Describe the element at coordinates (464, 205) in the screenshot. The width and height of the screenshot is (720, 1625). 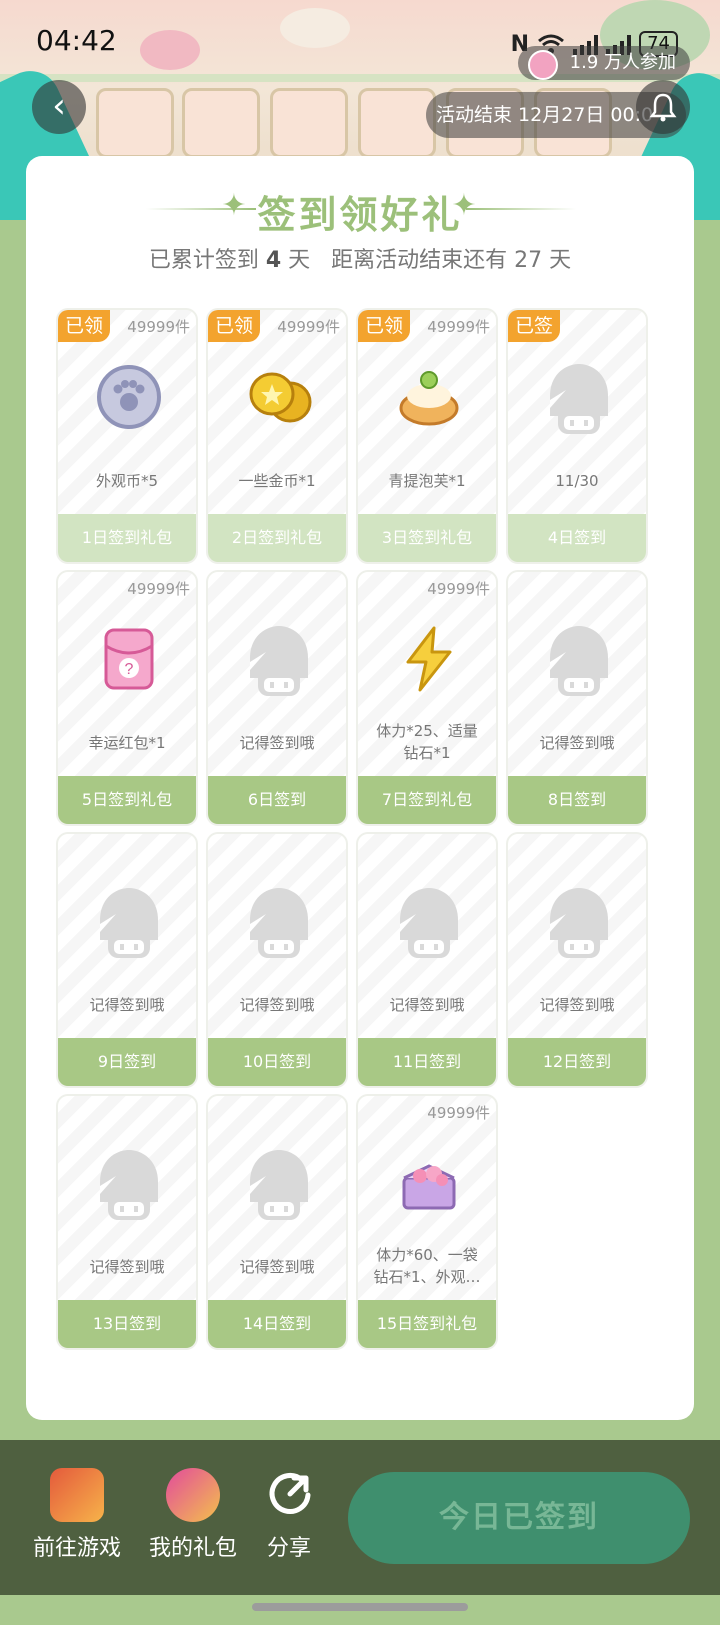
I see `sparkle-icon-right: ✦` at that location.